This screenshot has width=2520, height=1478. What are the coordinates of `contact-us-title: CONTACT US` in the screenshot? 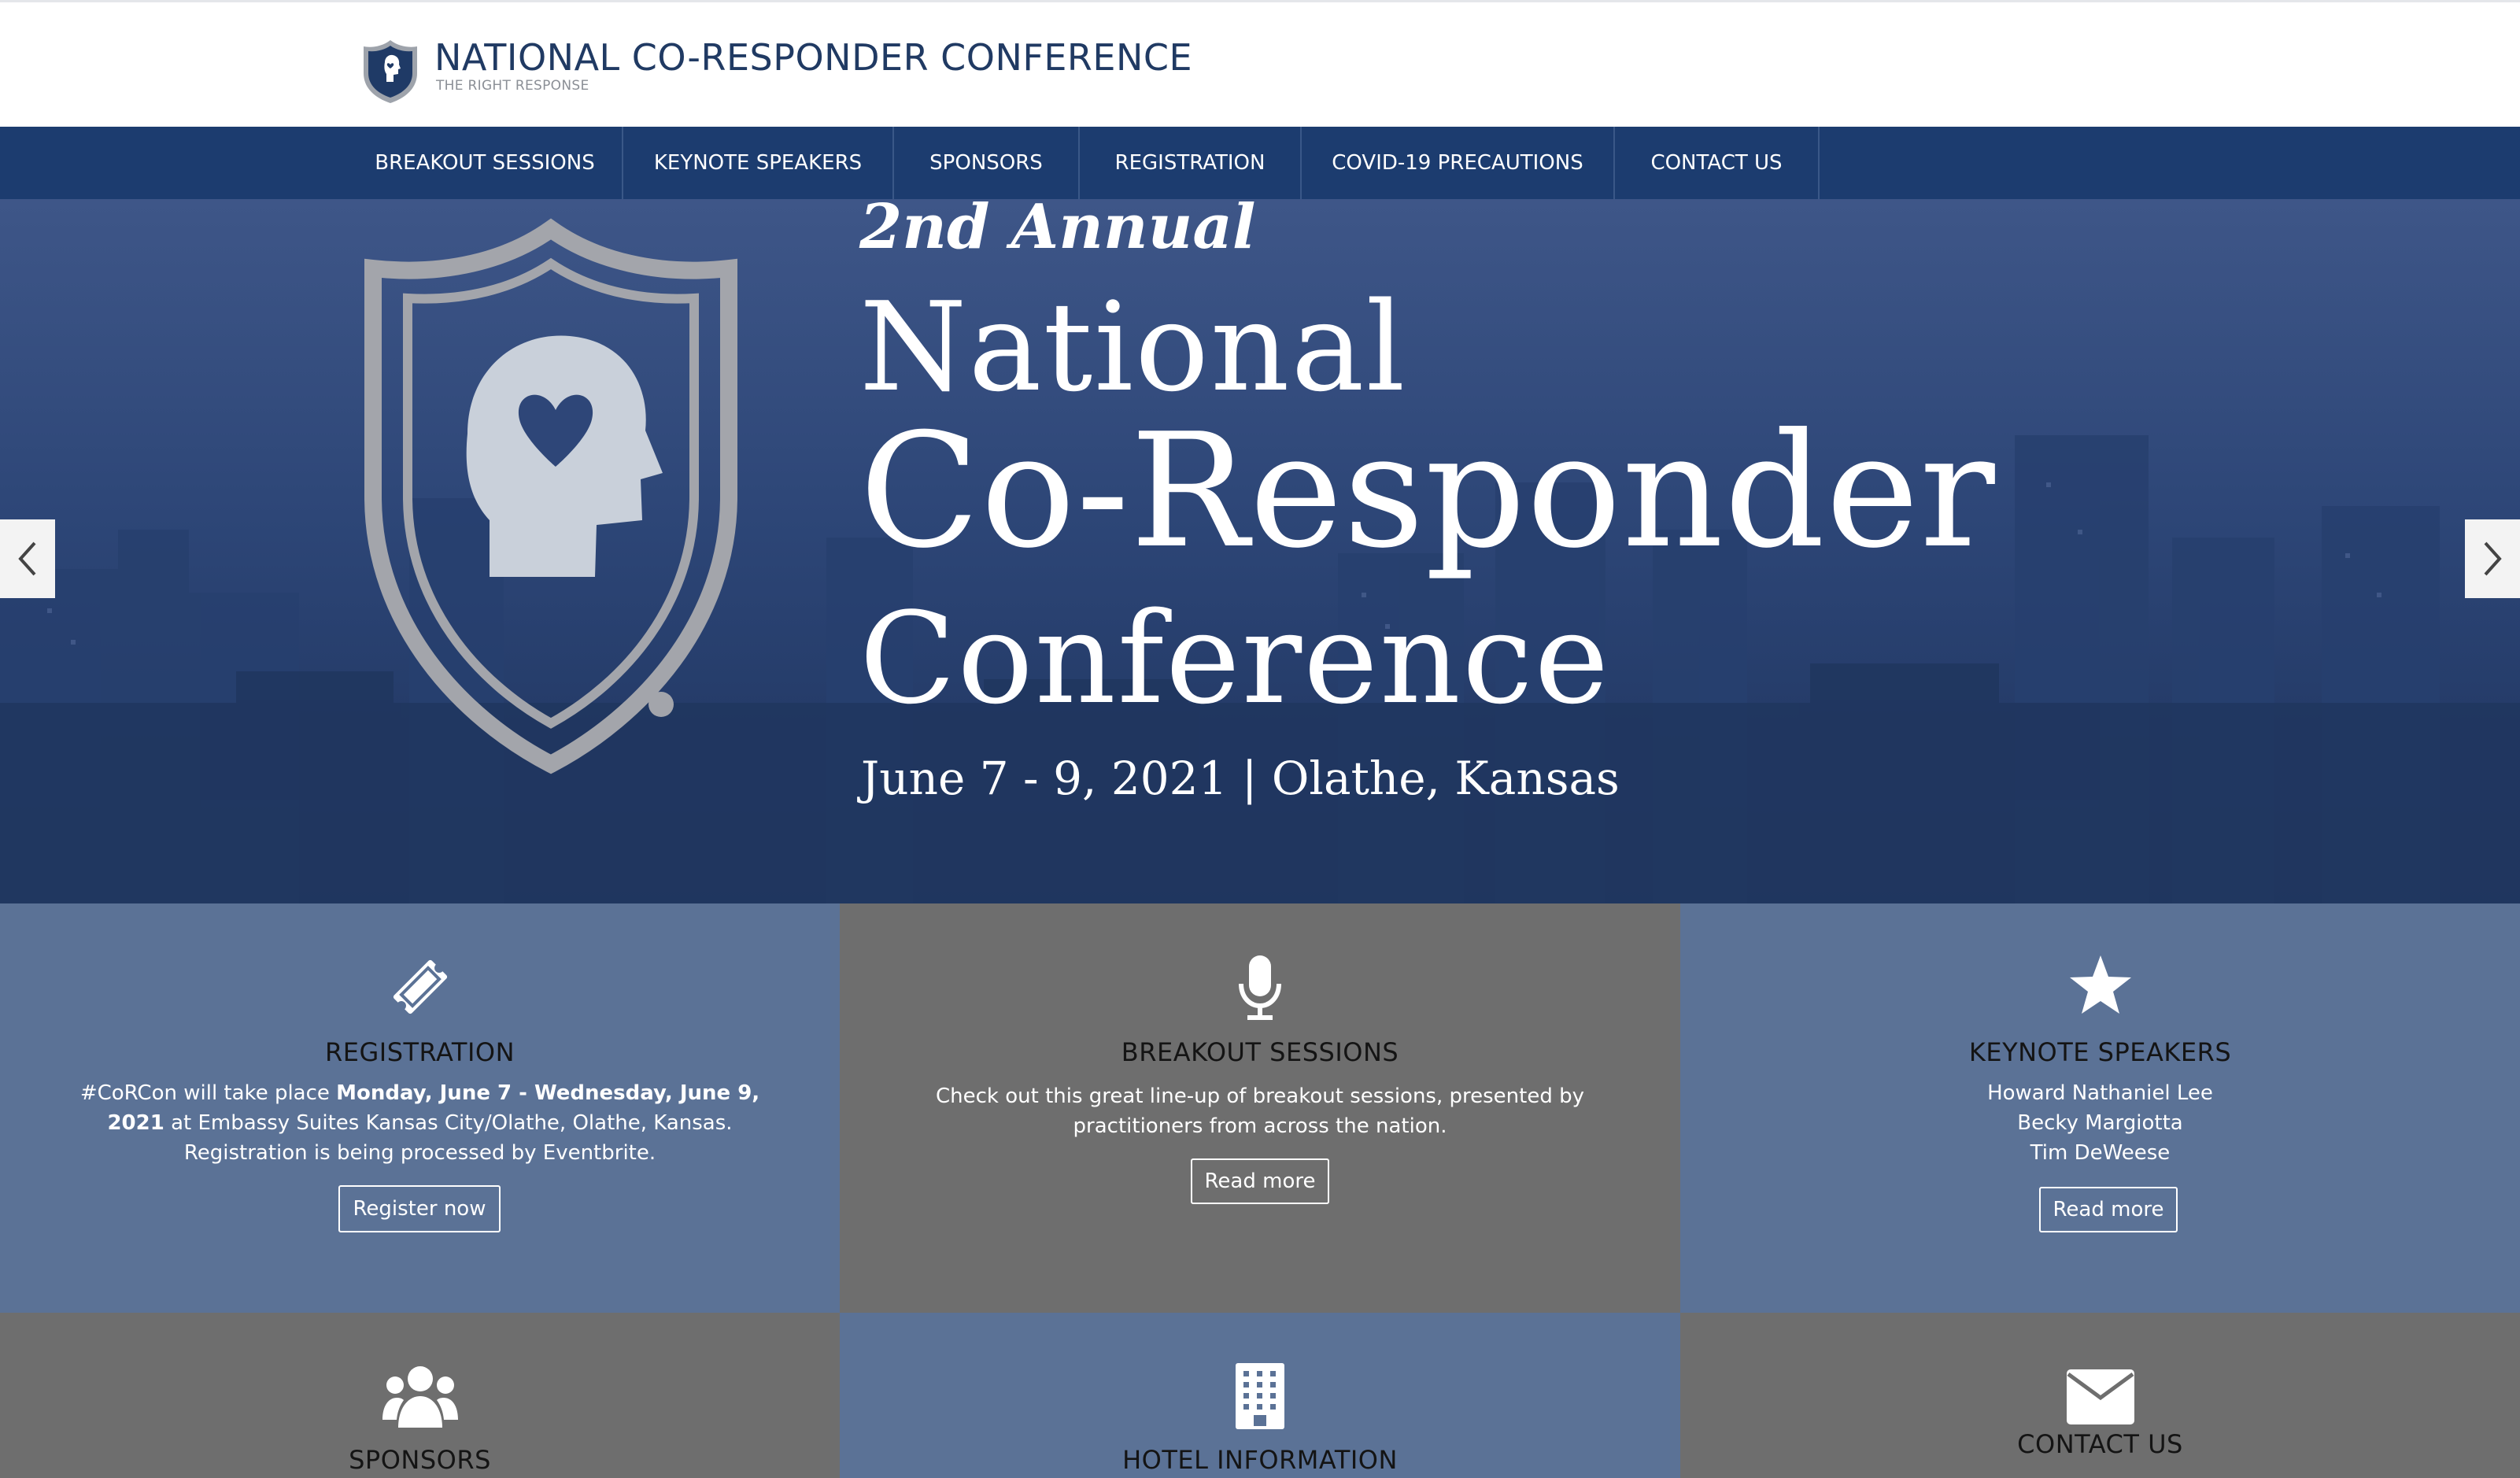 It's located at (2100, 1444).